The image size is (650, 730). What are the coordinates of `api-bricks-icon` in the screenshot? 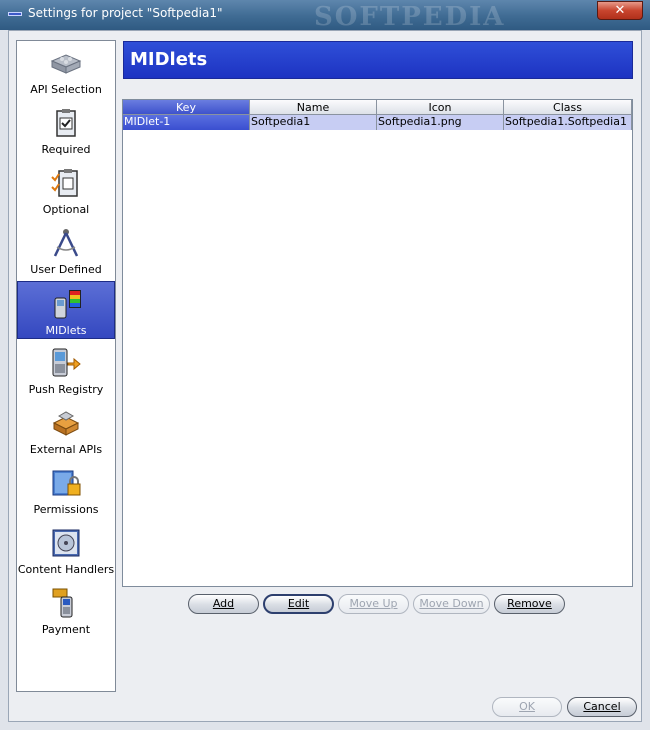 It's located at (66, 64).